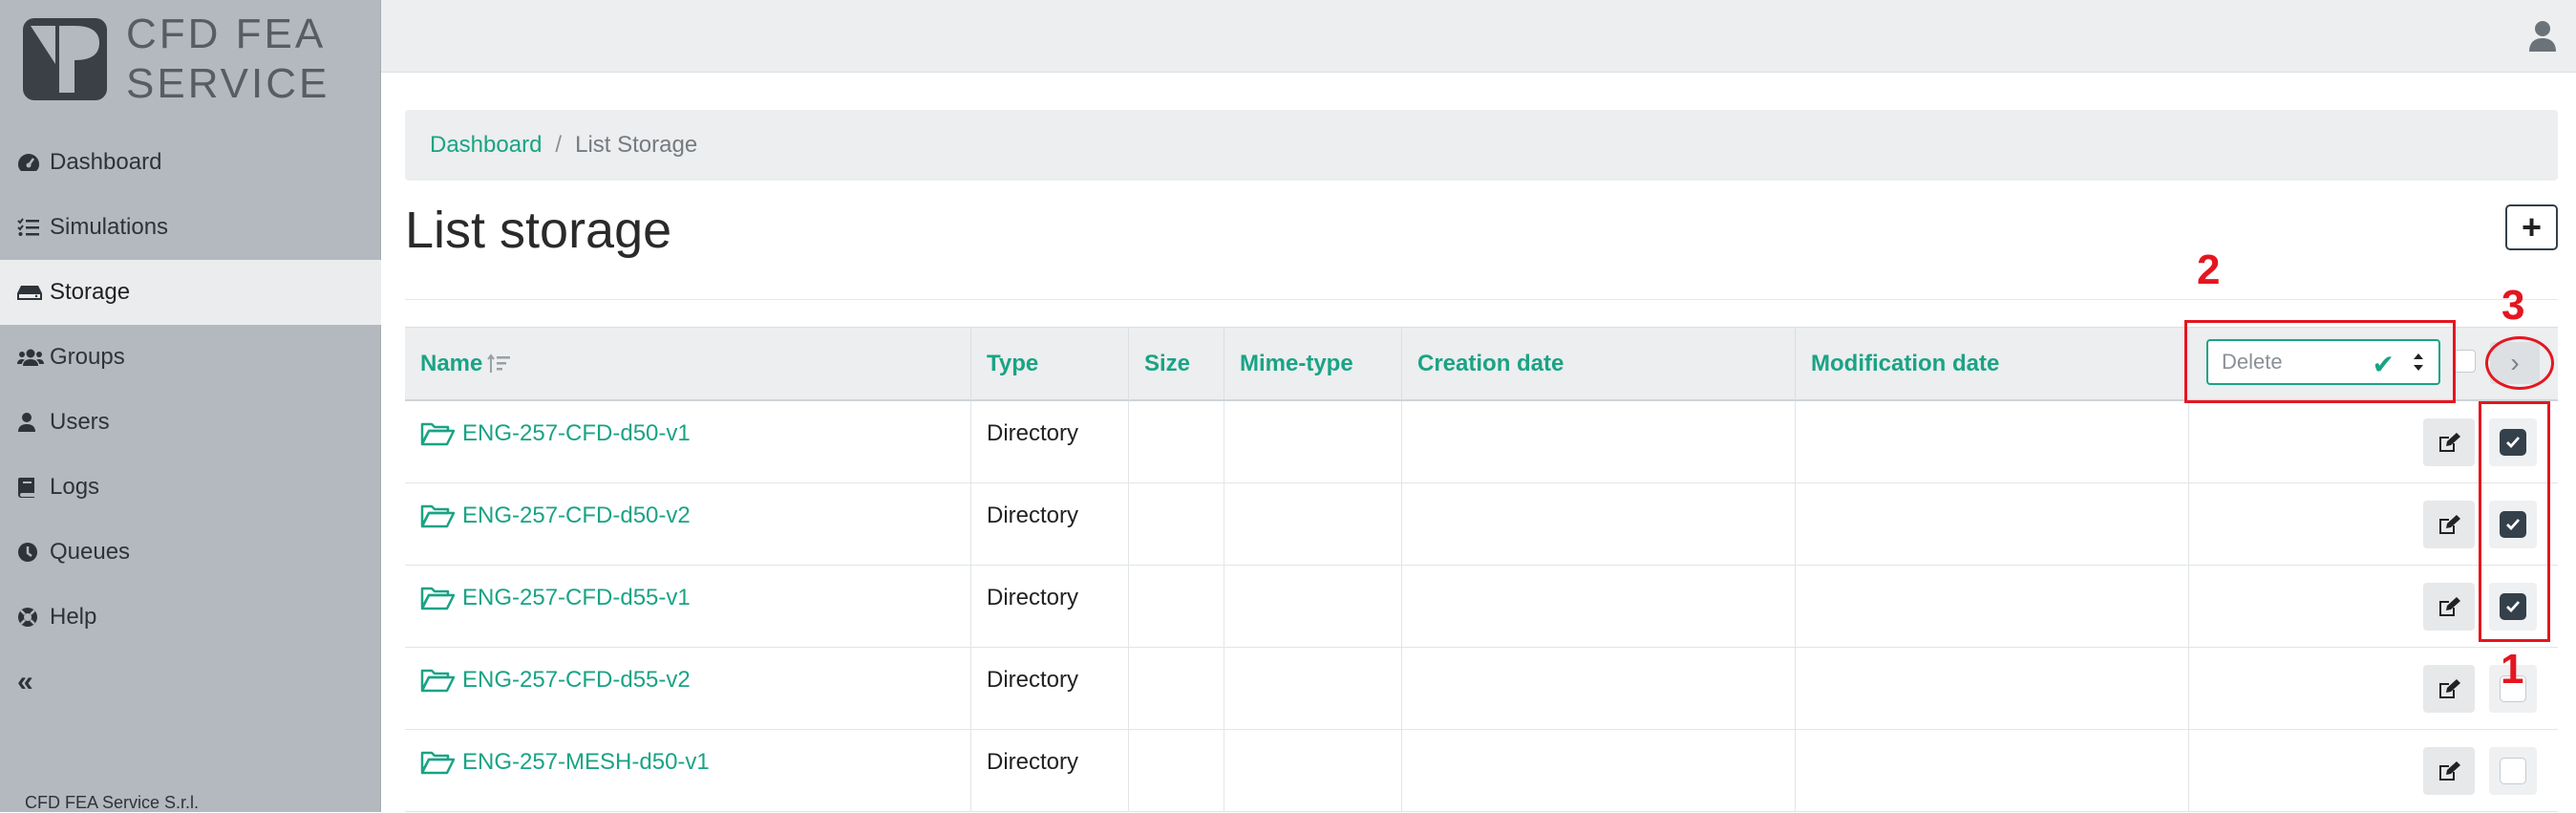 This screenshot has width=2576, height=813. I want to click on double-chevron-left-icon: «, so click(25, 681).